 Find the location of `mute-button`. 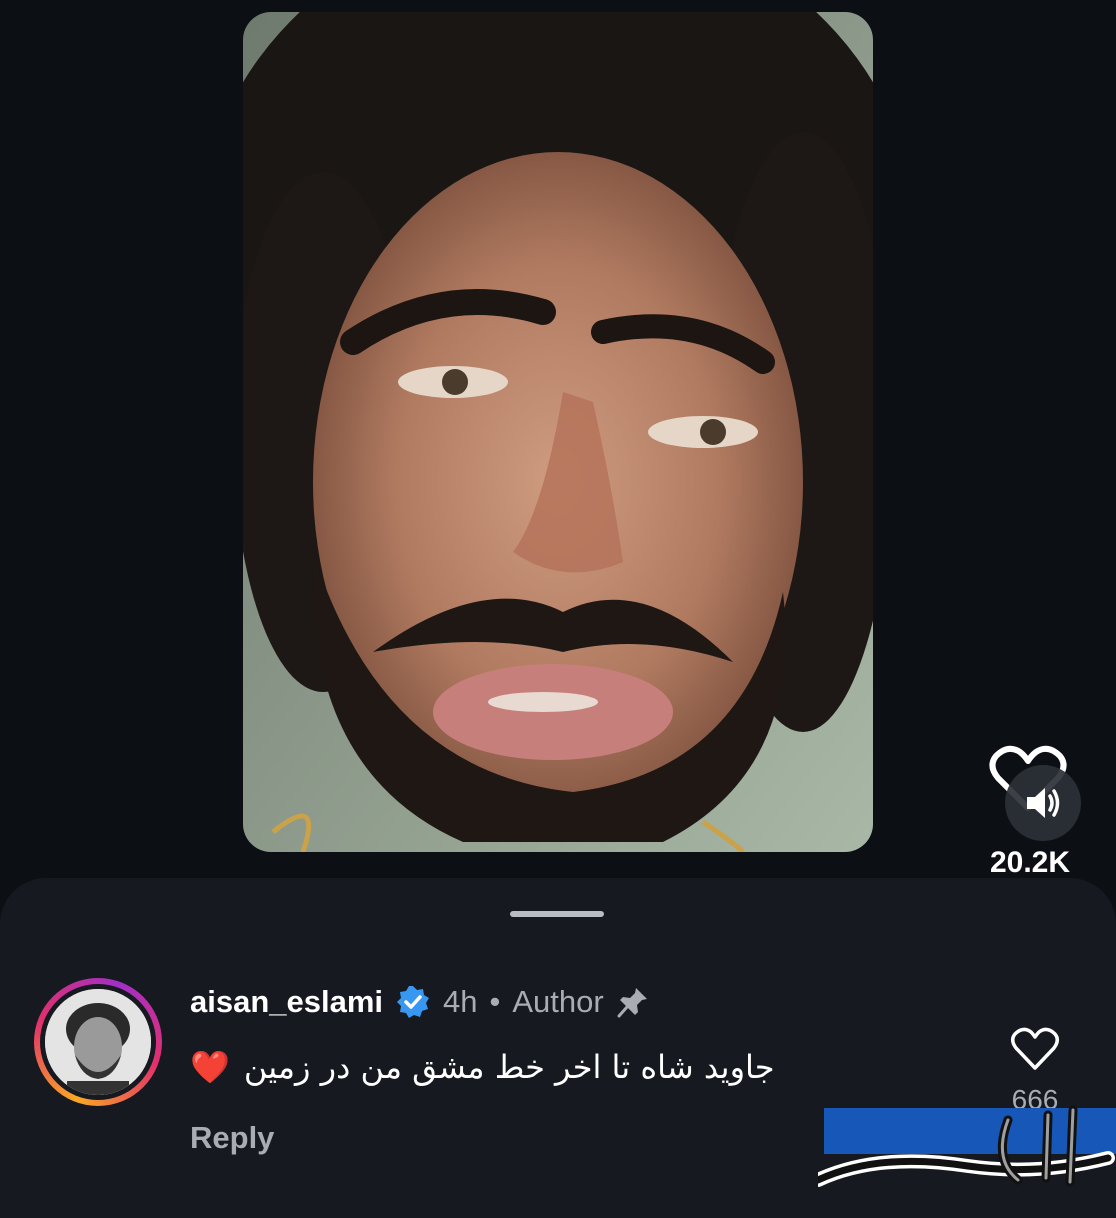

mute-button is located at coordinates (1043, 803).